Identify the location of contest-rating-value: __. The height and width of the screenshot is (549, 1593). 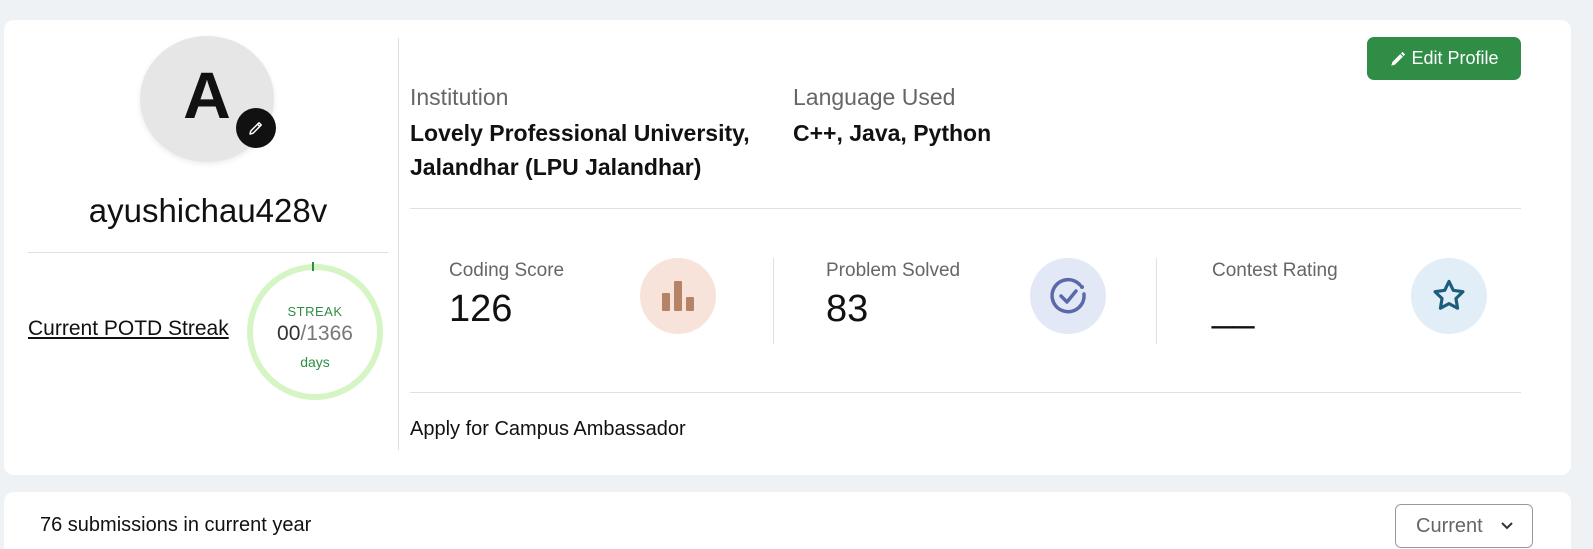
(1233, 309).